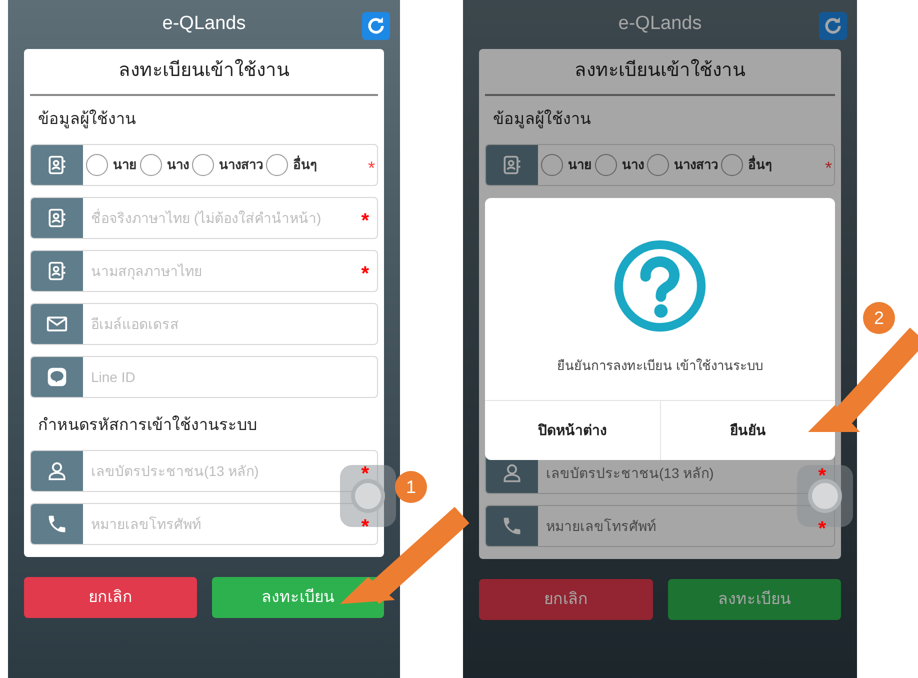  Describe the element at coordinates (205, 471) in the screenshot. I see `text-input-field: เลขบัตรประชาชน(13 หลัก)` at that location.